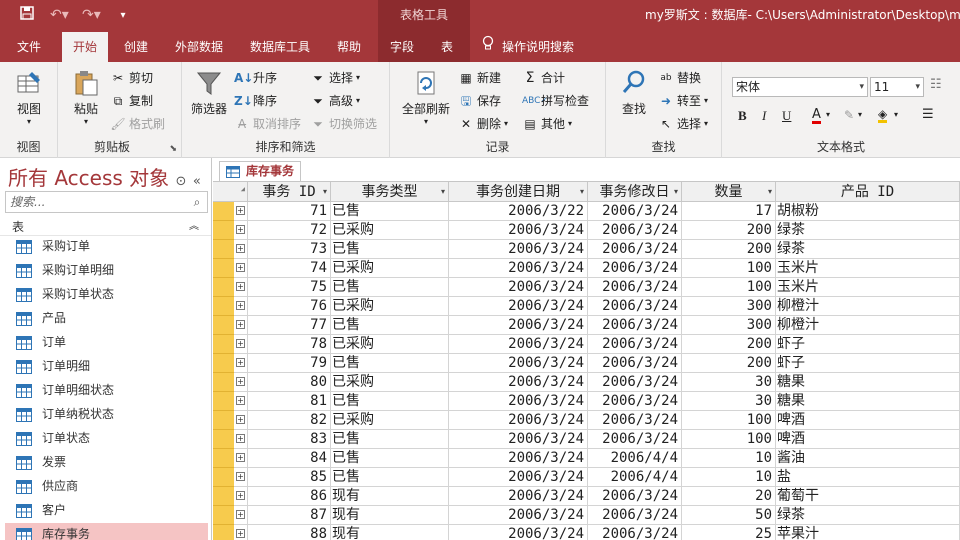 The width and height of the screenshot is (960, 540). What do you see at coordinates (729, 496) in the screenshot?
I see `cell-quantity: 20` at bounding box center [729, 496].